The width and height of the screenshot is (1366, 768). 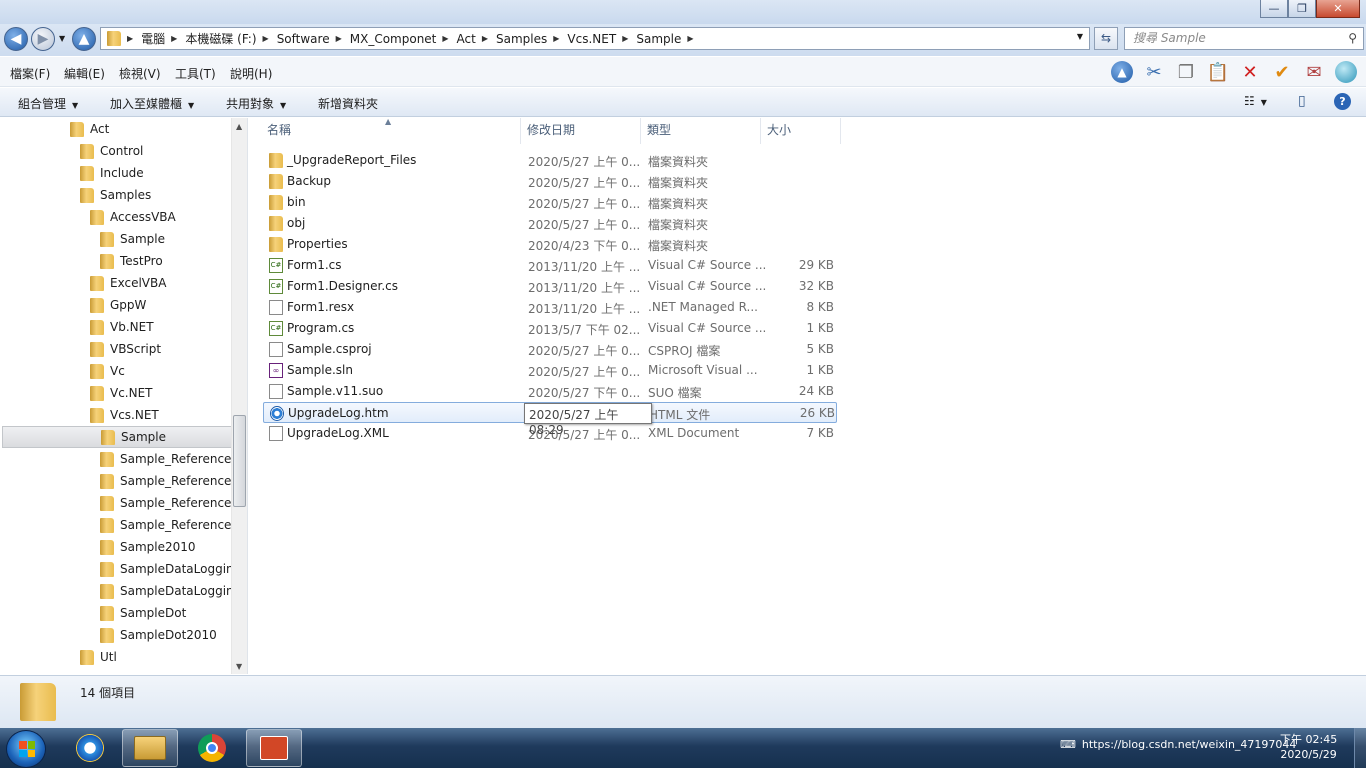 I want to click on new-folder-button: 新增資料夾, so click(x=348, y=103).